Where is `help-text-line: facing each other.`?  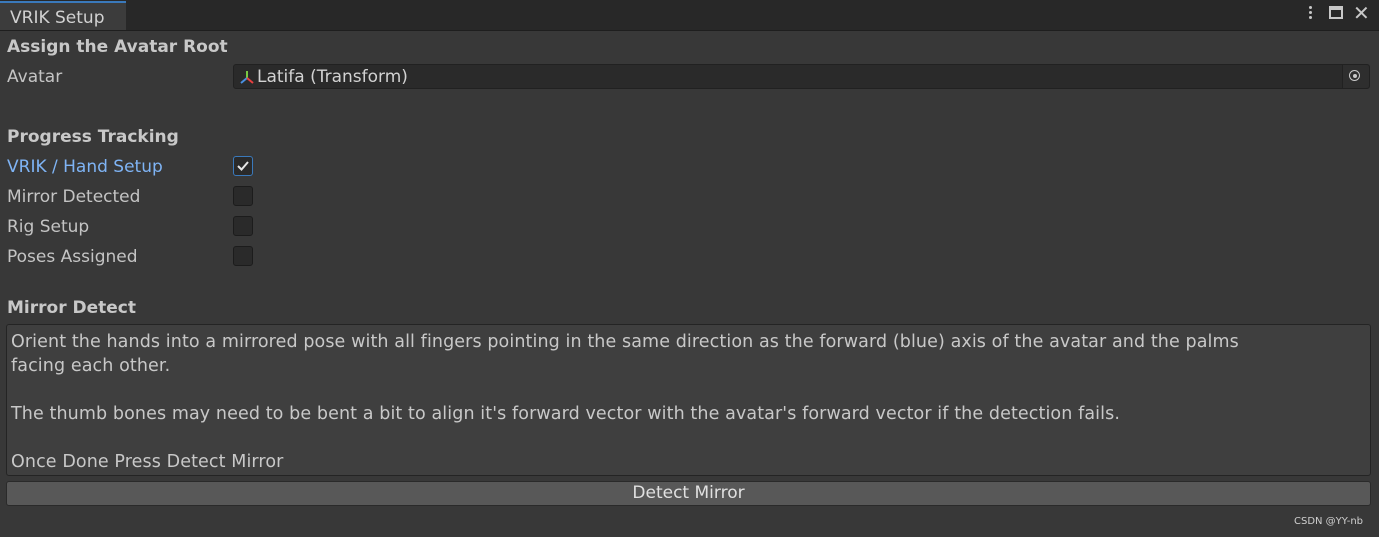
help-text-line: facing each other. is located at coordinates (91, 366).